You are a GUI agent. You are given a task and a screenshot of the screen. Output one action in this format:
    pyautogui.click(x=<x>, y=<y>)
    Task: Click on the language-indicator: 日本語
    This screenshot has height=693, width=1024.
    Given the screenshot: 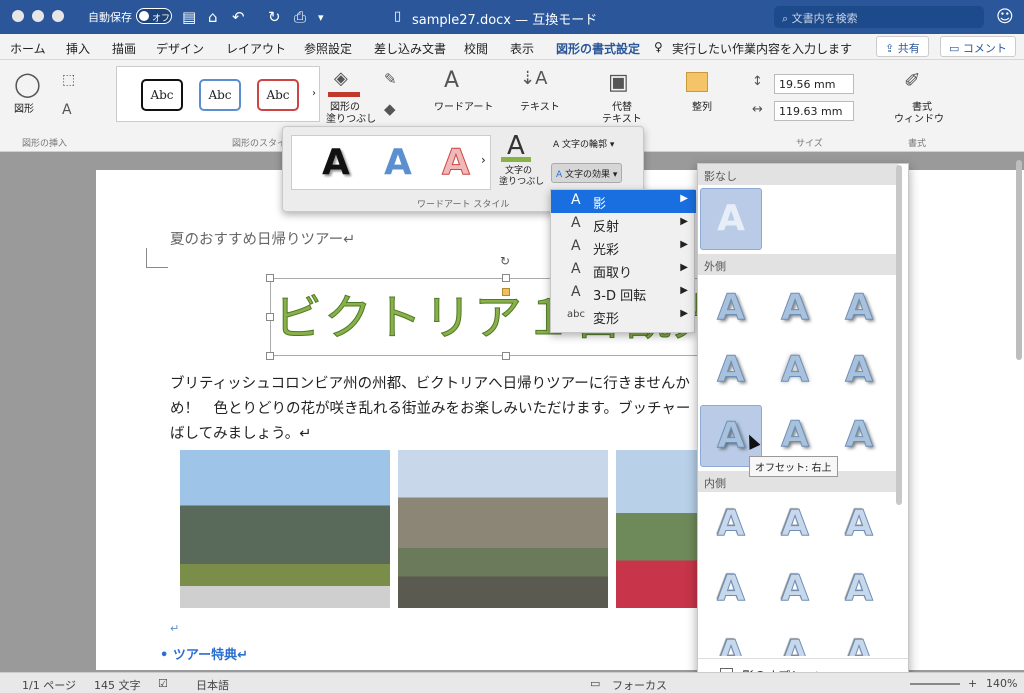 What is the action you would take?
    pyautogui.click(x=212, y=685)
    